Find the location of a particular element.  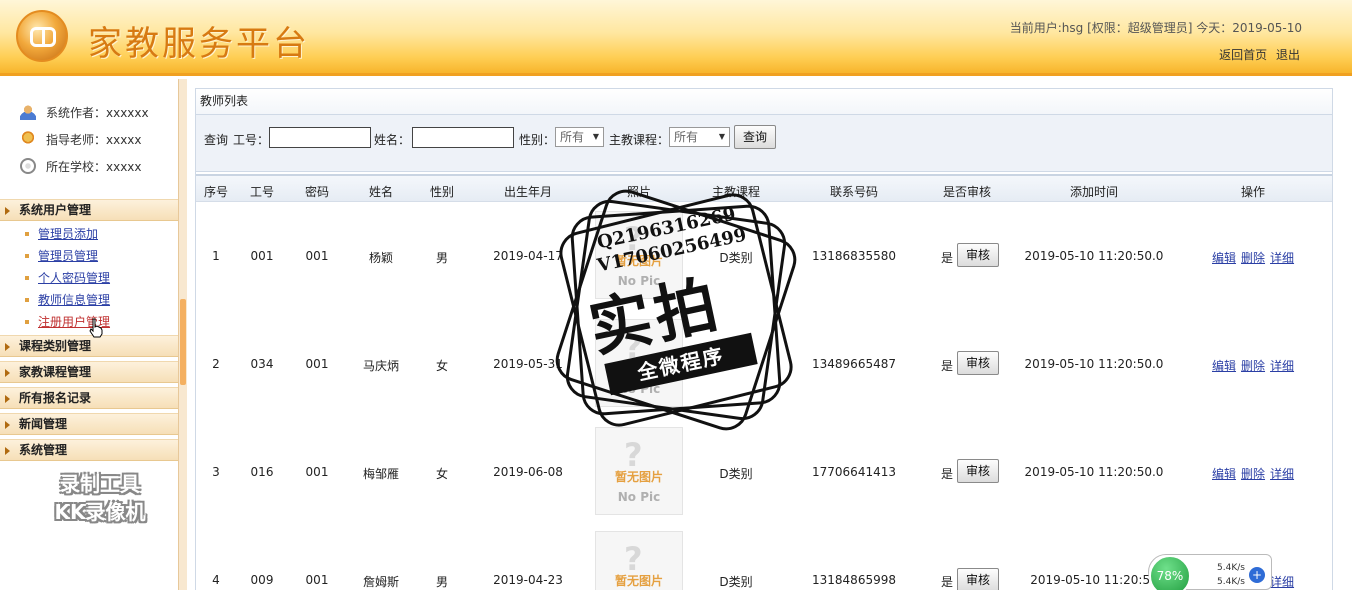

cell-phone: 13184865998 is located at coordinates (854, 580).